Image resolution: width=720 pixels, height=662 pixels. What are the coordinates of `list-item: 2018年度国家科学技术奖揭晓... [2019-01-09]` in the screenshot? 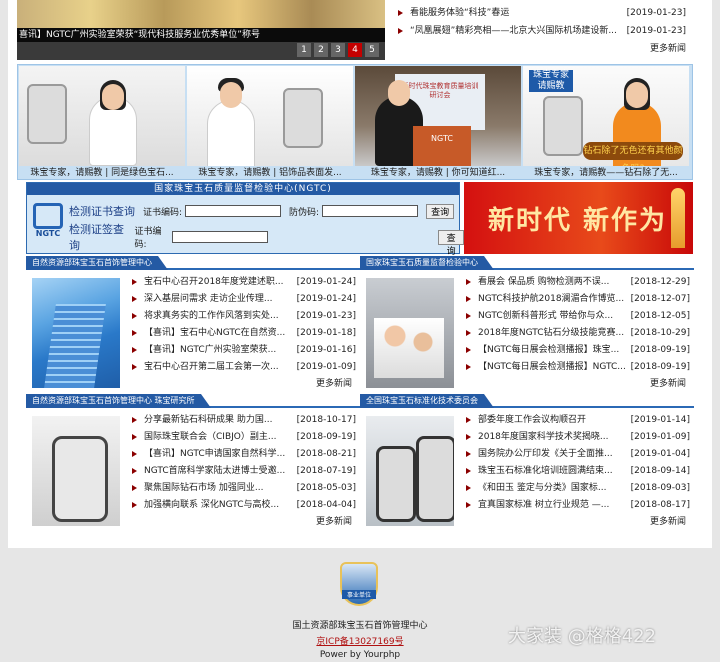 It's located at (578, 437).